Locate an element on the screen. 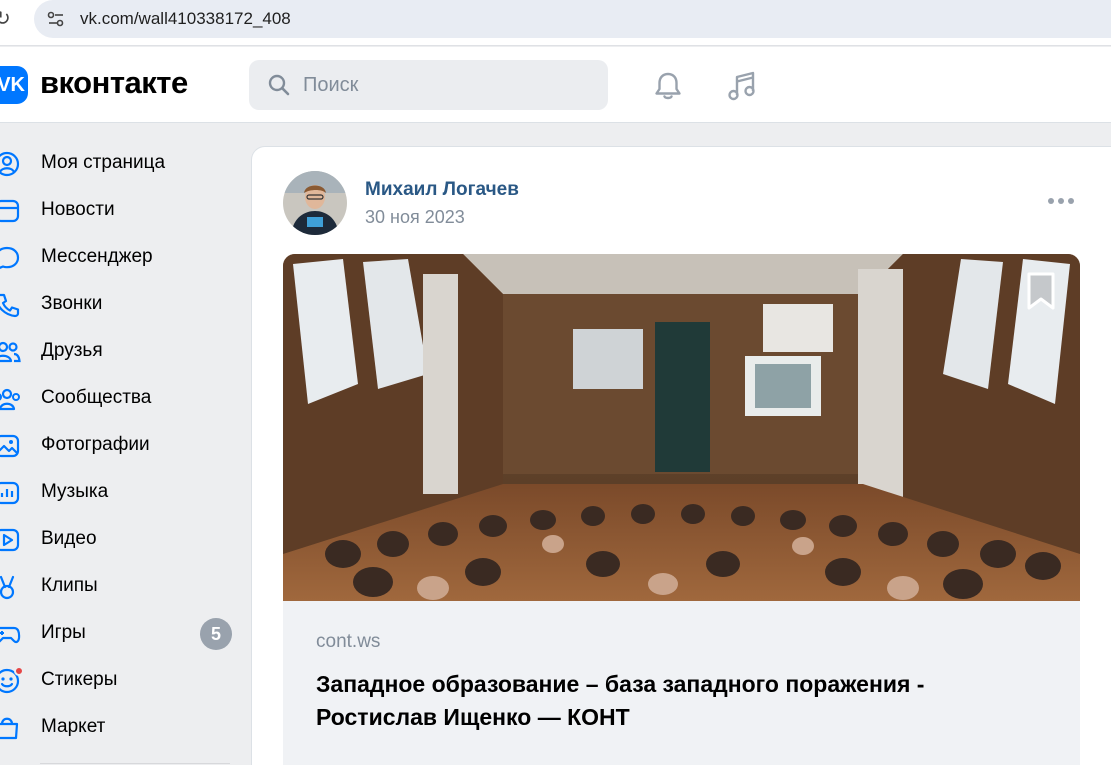 The image size is (1111, 765). nav-label: Друзья is located at coordinates (72, 350).